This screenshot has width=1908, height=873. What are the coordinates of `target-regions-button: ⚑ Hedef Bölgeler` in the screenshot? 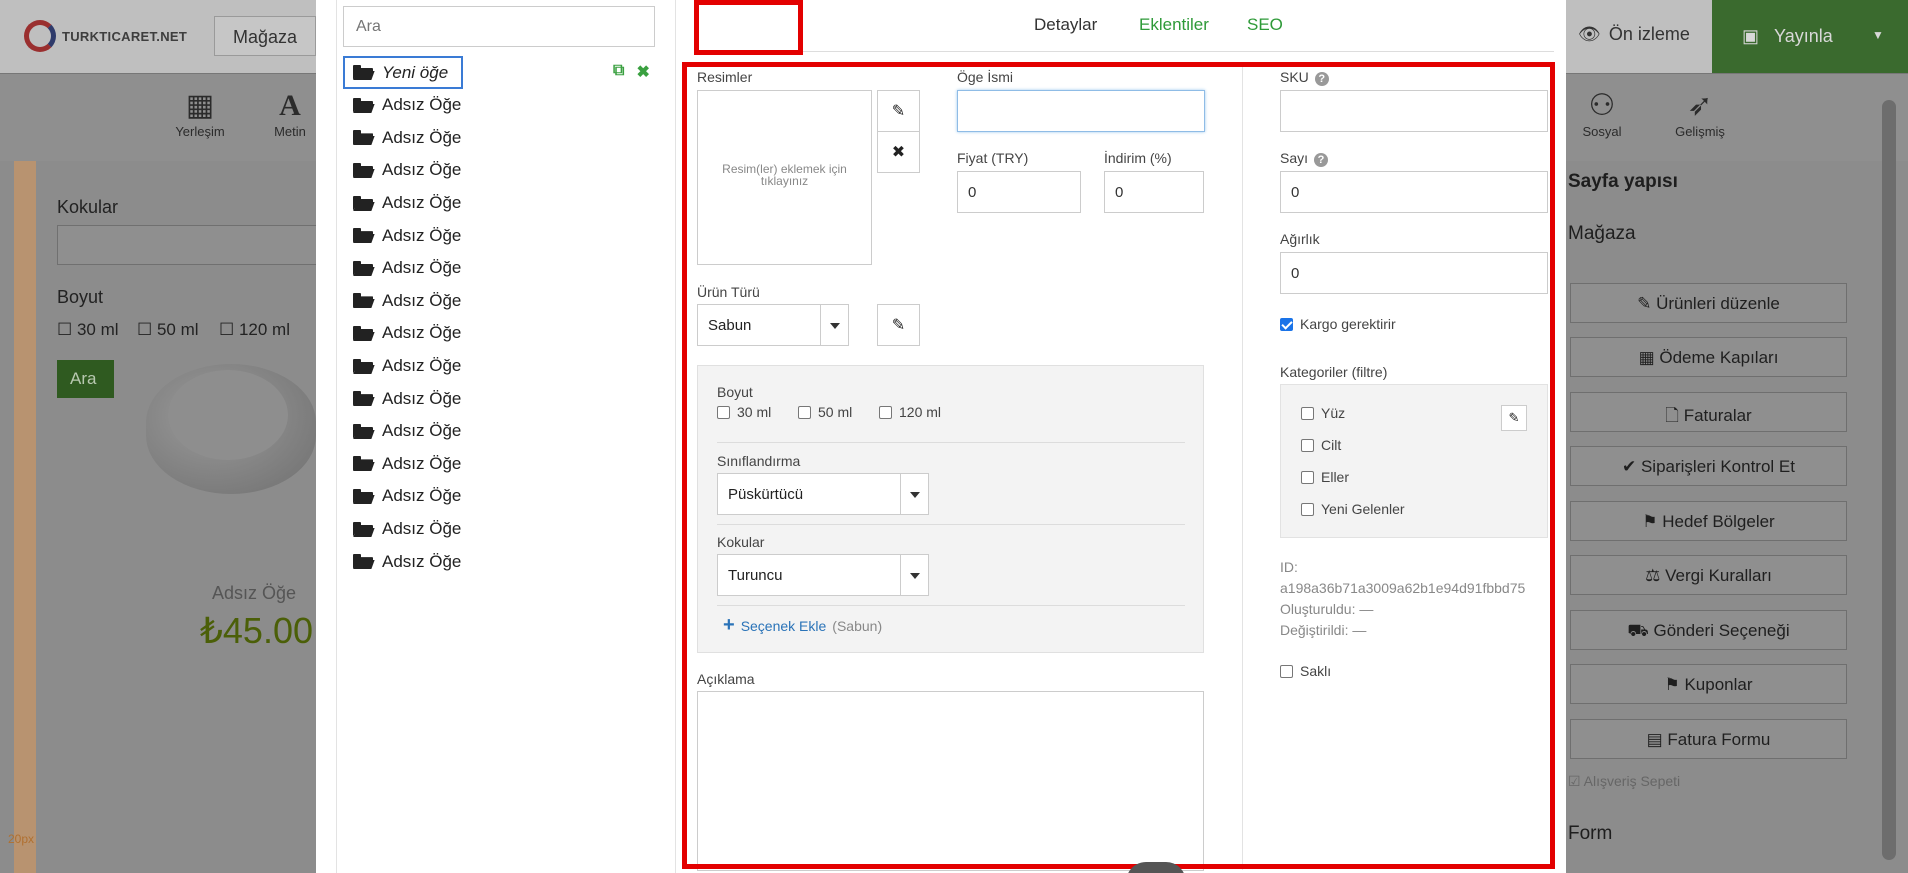 It's located at (1708, 521).